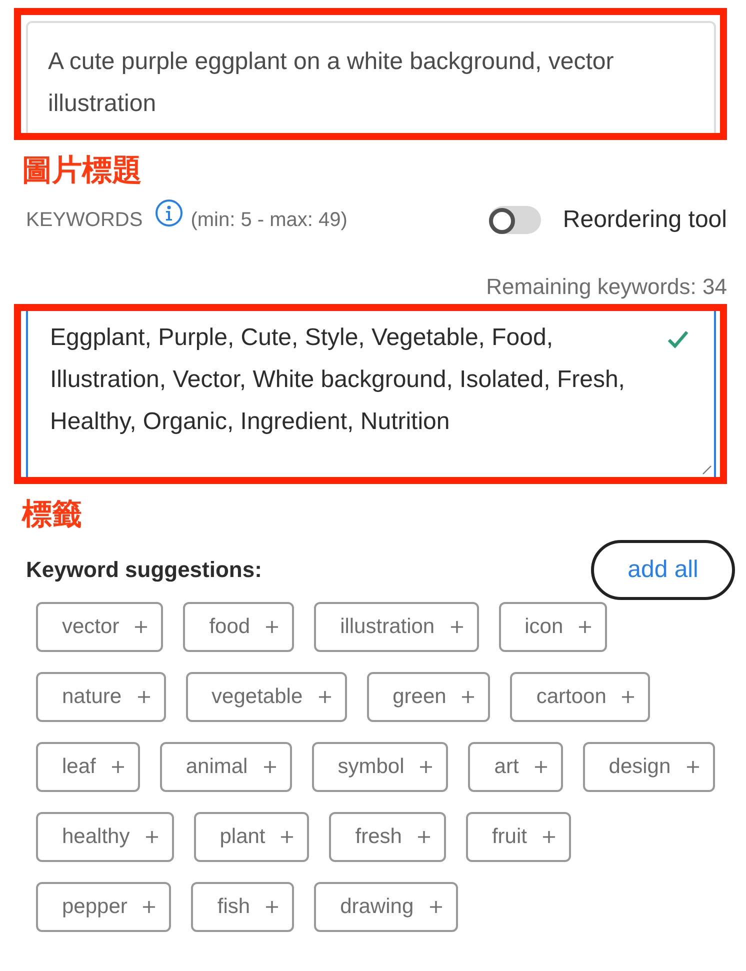 Image resolution: width=746 pixels, height=971 pixels. Describe the element at coordinates (707, 470) in the screenshot. I see `resize-grip-icon` at that location.